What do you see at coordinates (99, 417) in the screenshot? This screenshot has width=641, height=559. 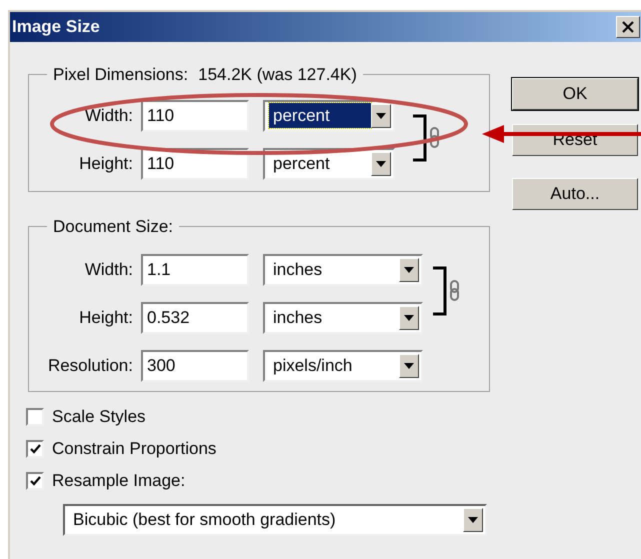 I see `checkbox-label: Scale Styles` at bounding box center [99, 417].